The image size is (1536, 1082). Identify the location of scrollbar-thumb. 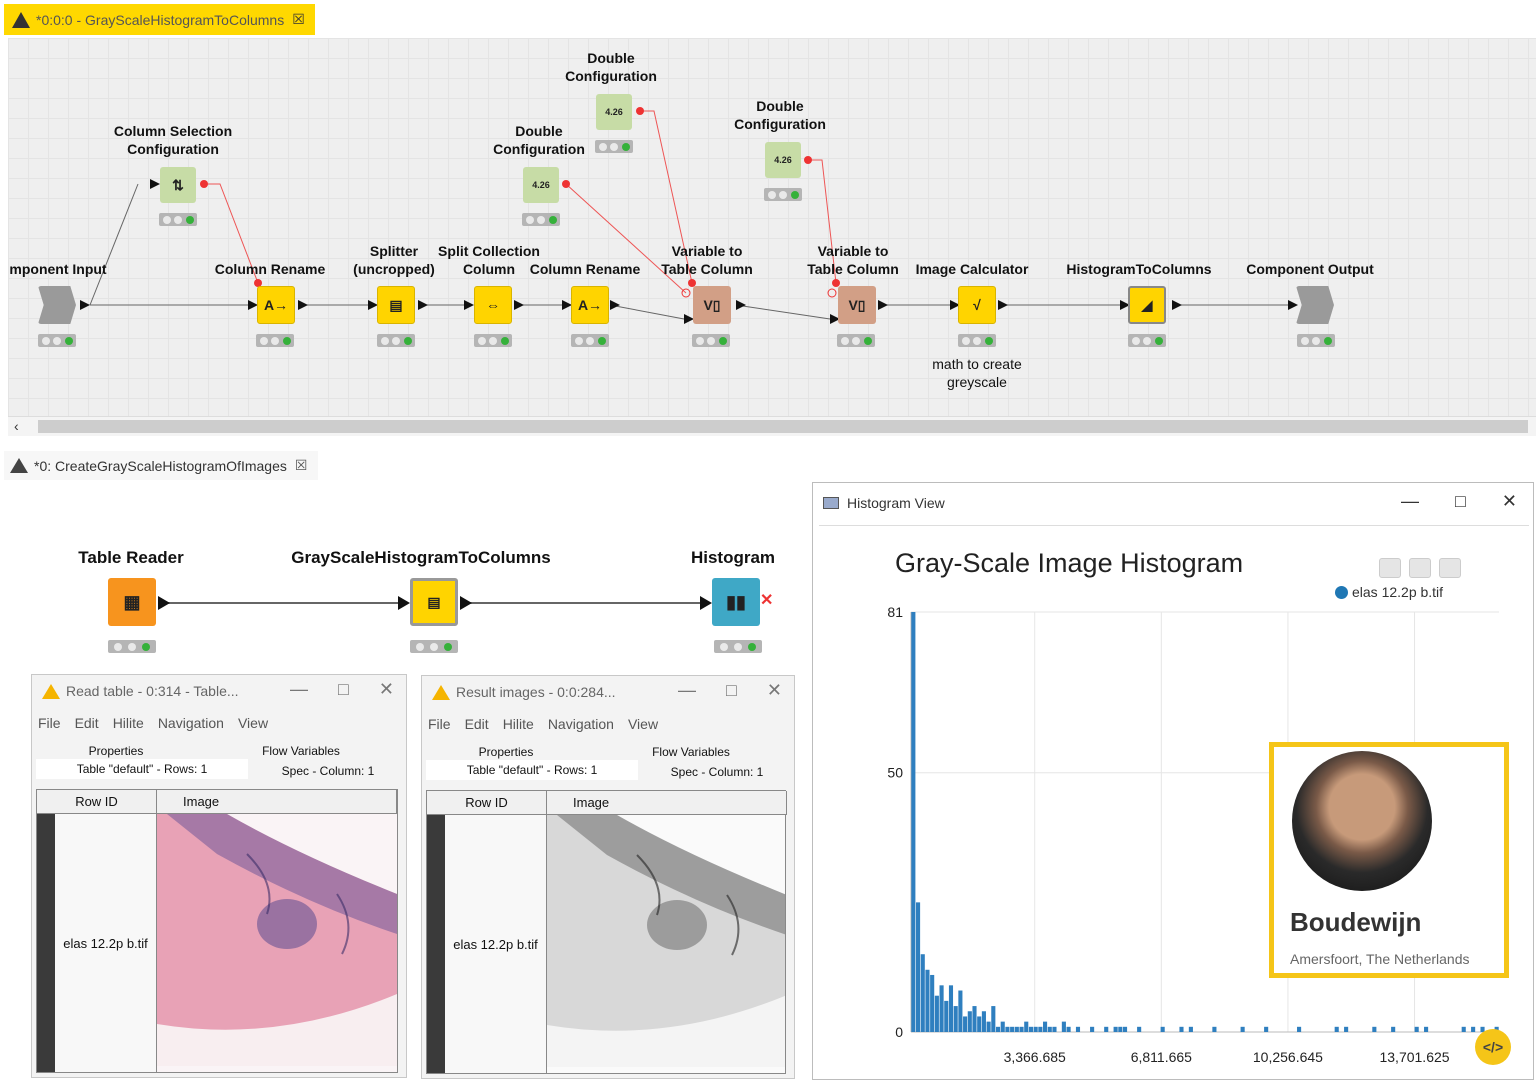
(783, 426).